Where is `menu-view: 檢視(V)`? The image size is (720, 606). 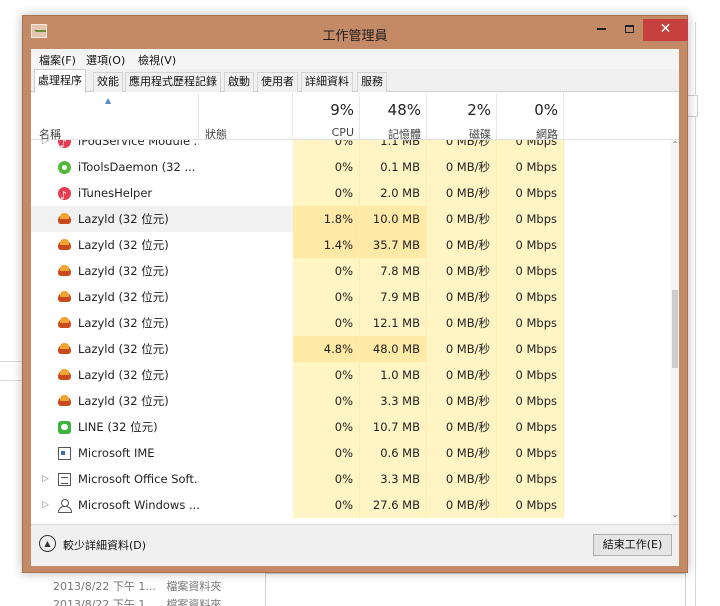
menu-view: 檢視(V) is located at coordinates (157, 60).